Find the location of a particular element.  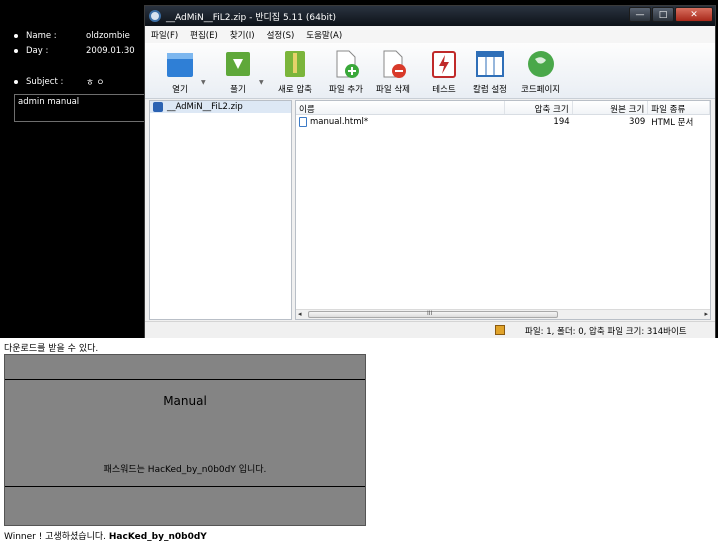

open-button: 열기 ▼ is located at coordinates (185, 72).